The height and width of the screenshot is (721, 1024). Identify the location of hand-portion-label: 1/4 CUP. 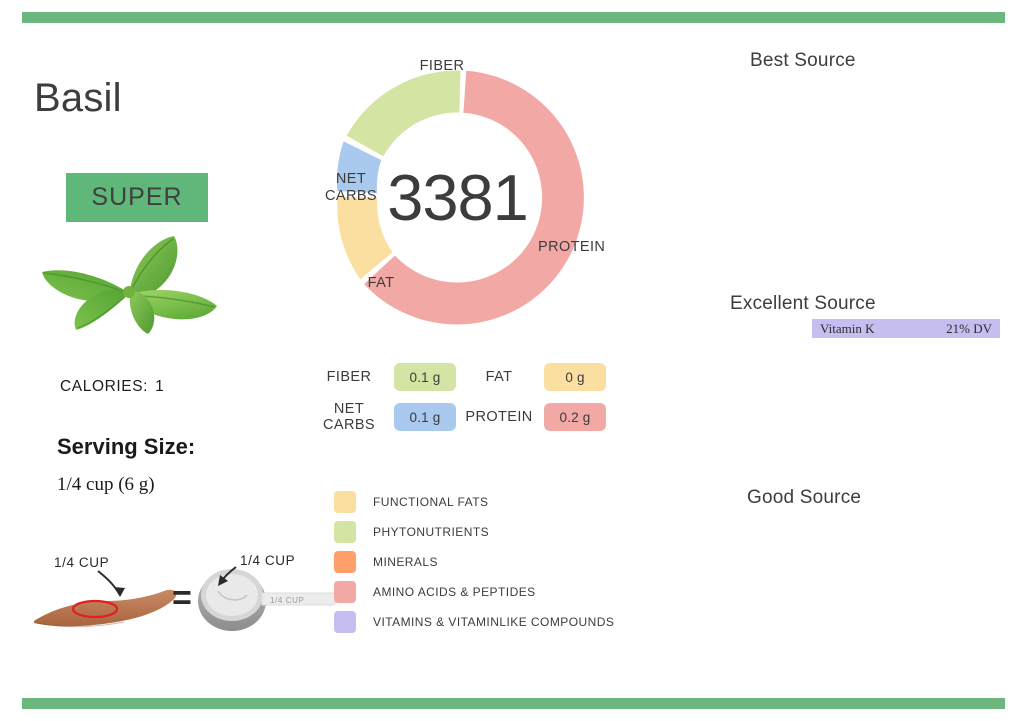
(81, 562).